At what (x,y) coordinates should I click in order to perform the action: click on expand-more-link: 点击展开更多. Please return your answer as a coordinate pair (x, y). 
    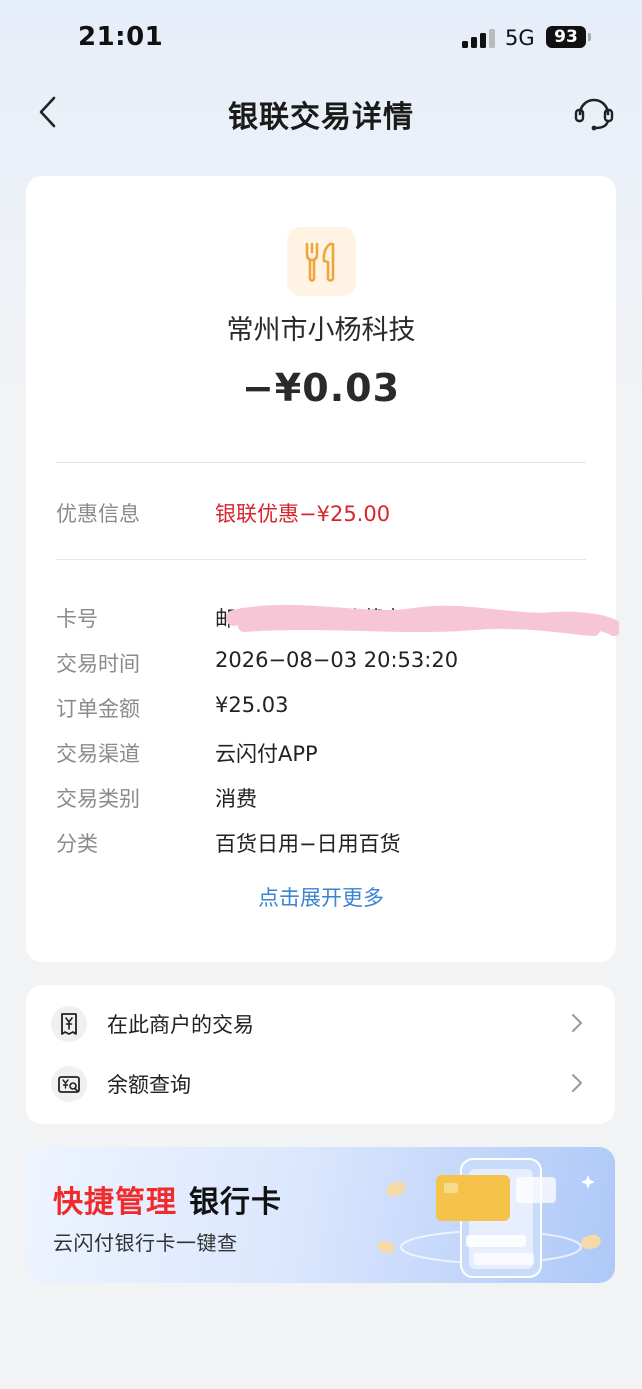
    Looking at the image, I should click on (321, 897).